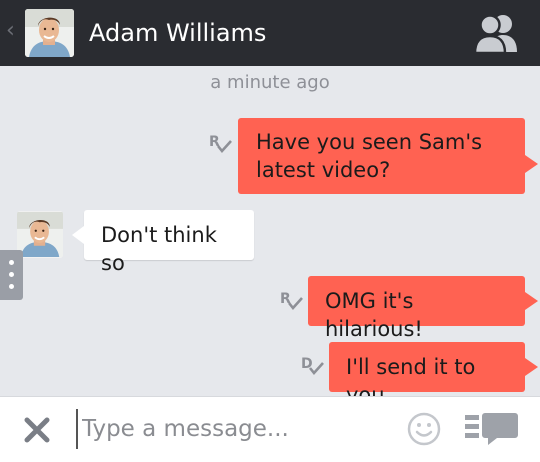 Image resolution: width=540 pixels, height=462 pixels. I want to click on message-text-line: Have you seen Sam's, so click(369, 142).